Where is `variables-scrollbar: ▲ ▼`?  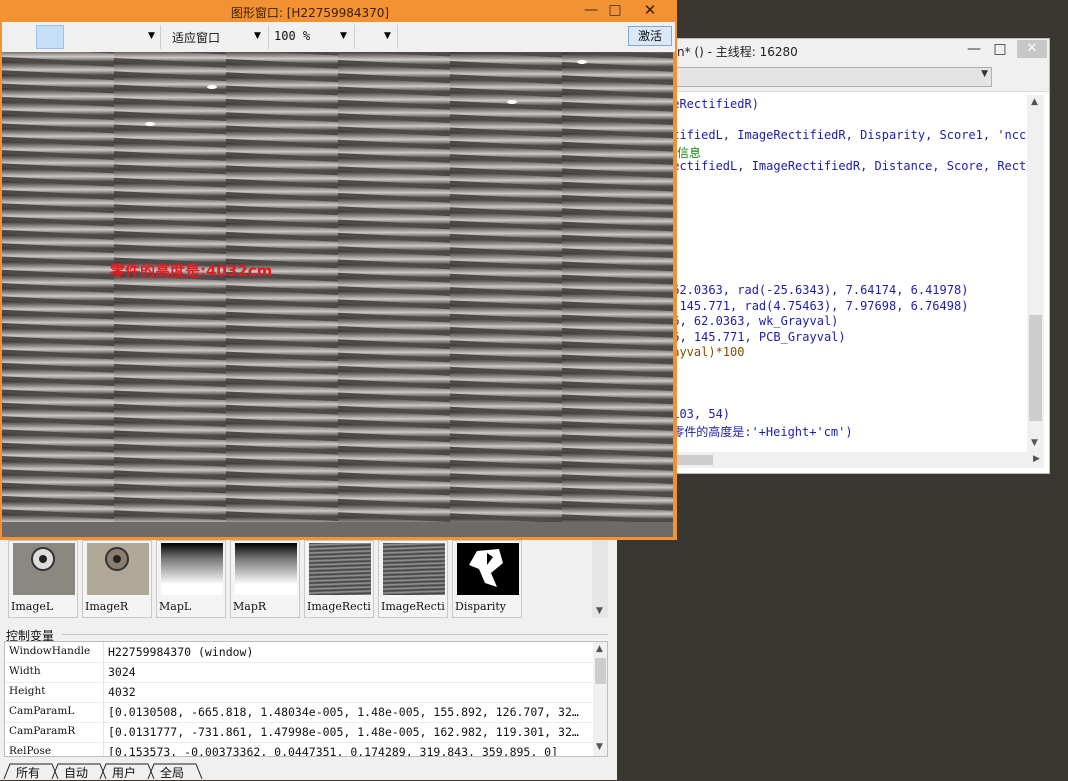 variables-scrollbar: ▲ ▼ is located at coordinates (600, 699).